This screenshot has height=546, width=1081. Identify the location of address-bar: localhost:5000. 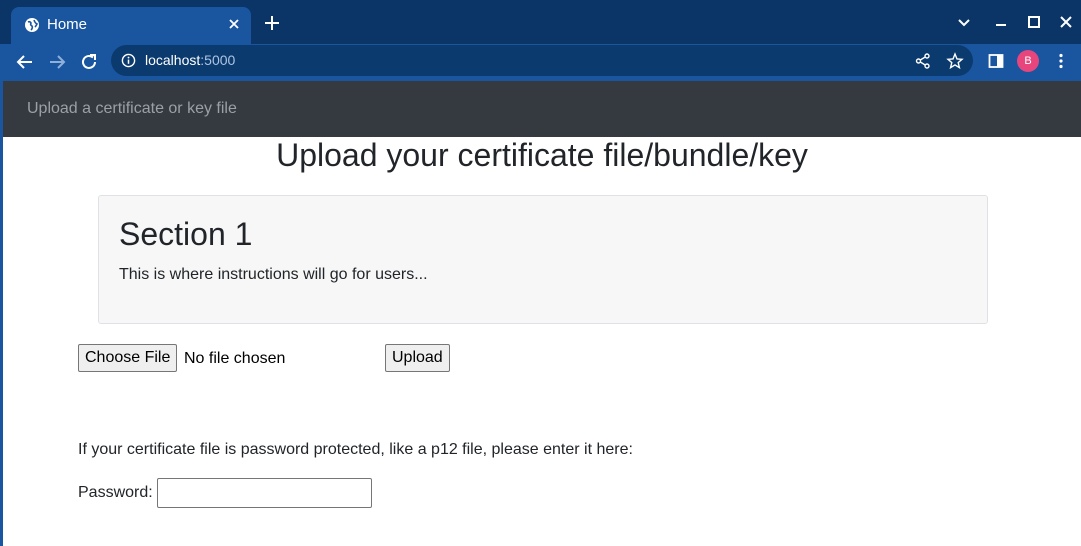
(542, 60).